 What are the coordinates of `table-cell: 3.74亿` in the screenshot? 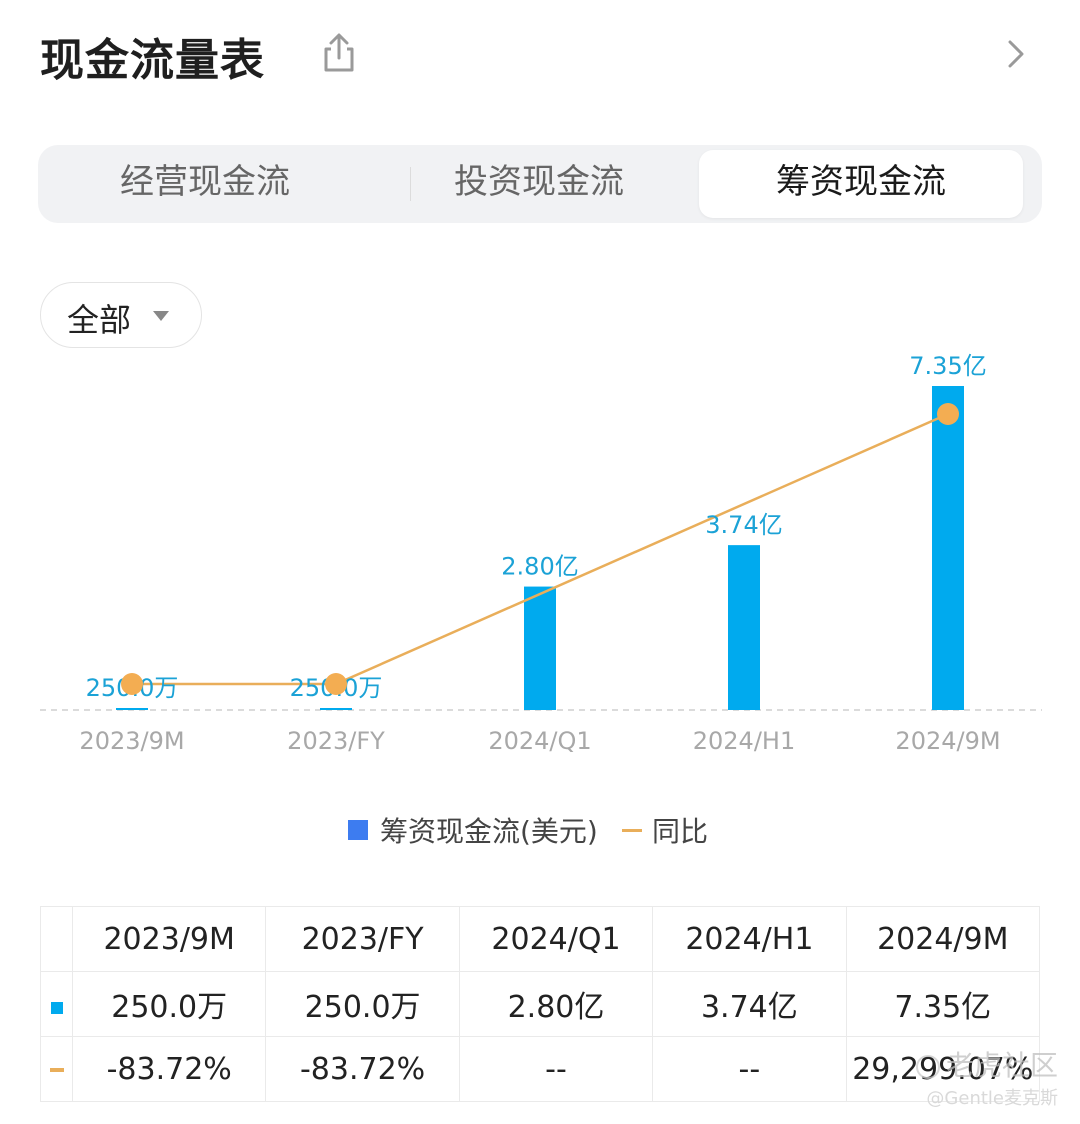 It's located at (749, 1004).